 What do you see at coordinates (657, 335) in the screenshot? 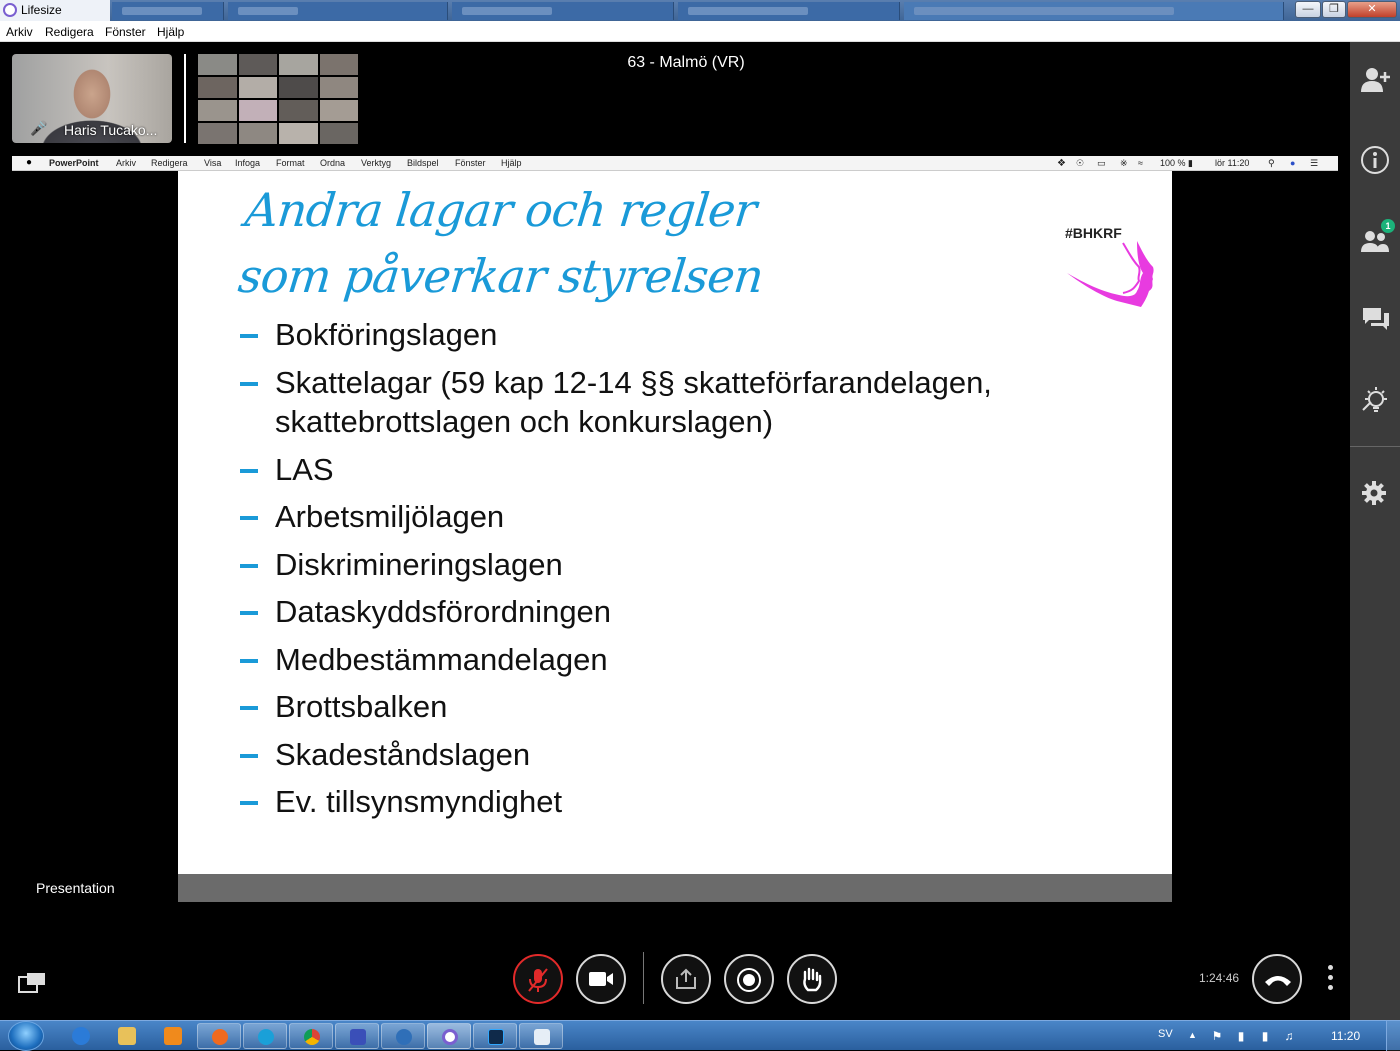
I see `list-item: Bokföringslagen` at bounding box center [657, 335].